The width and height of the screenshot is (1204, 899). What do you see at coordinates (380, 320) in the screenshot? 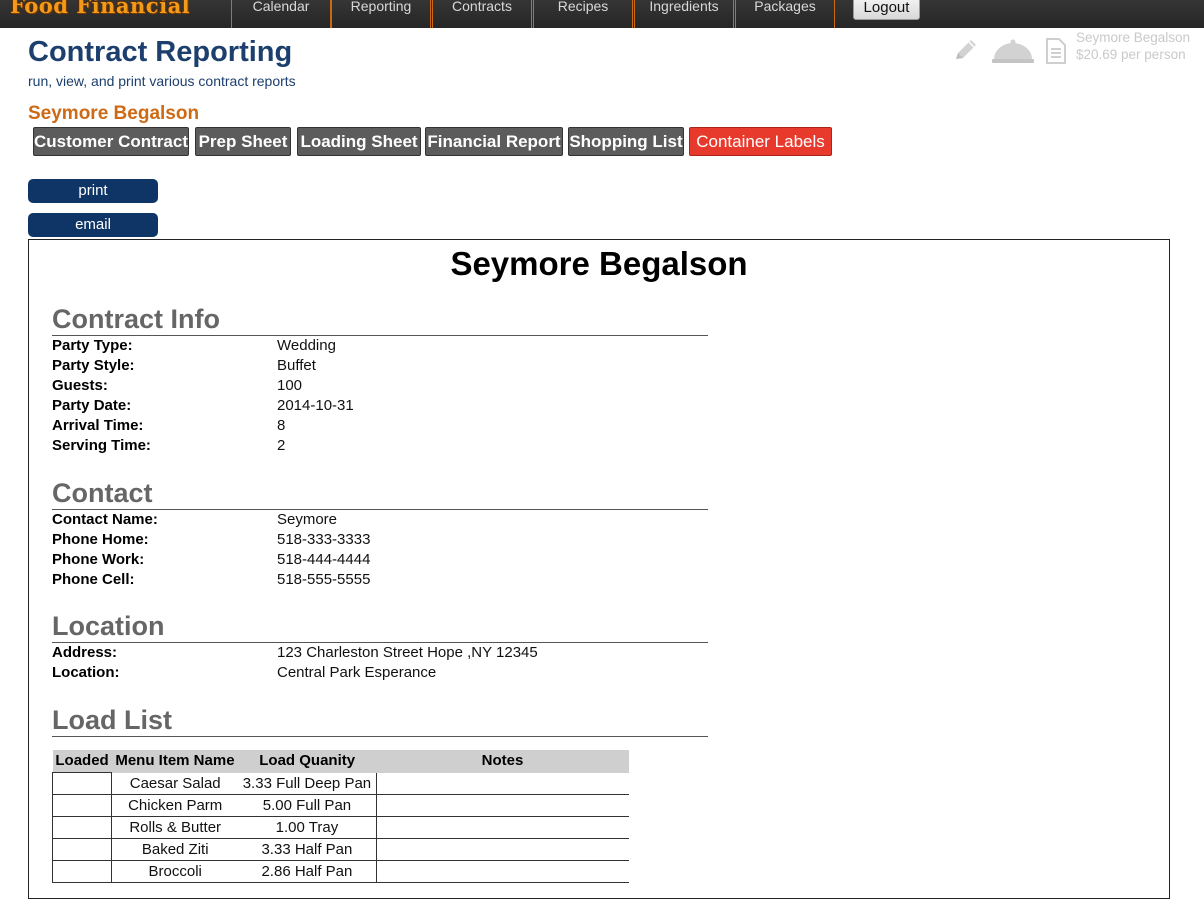
I see `section-heading-contract-info: Contract Info` at bounding box center [380, 320].